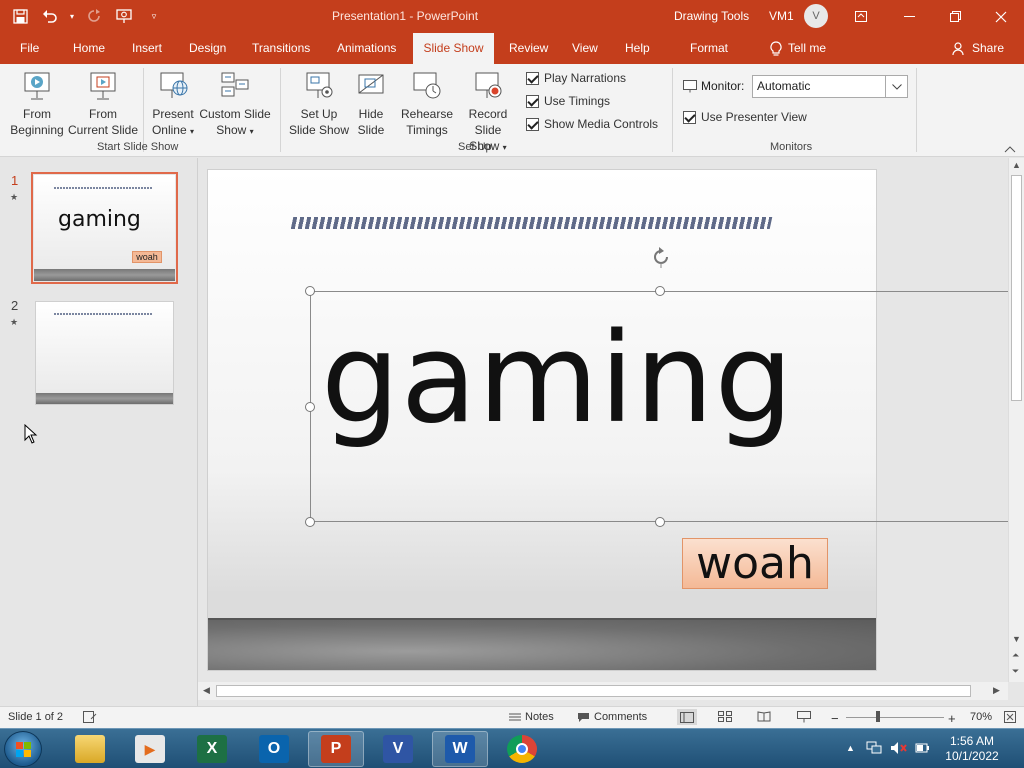 Image resolution: width=1024 pixels, height=768 pixels. Describe the element at coordinates (319, 130) in the screenshot. I see `setup-show-label-2: Slide Show` at that location.